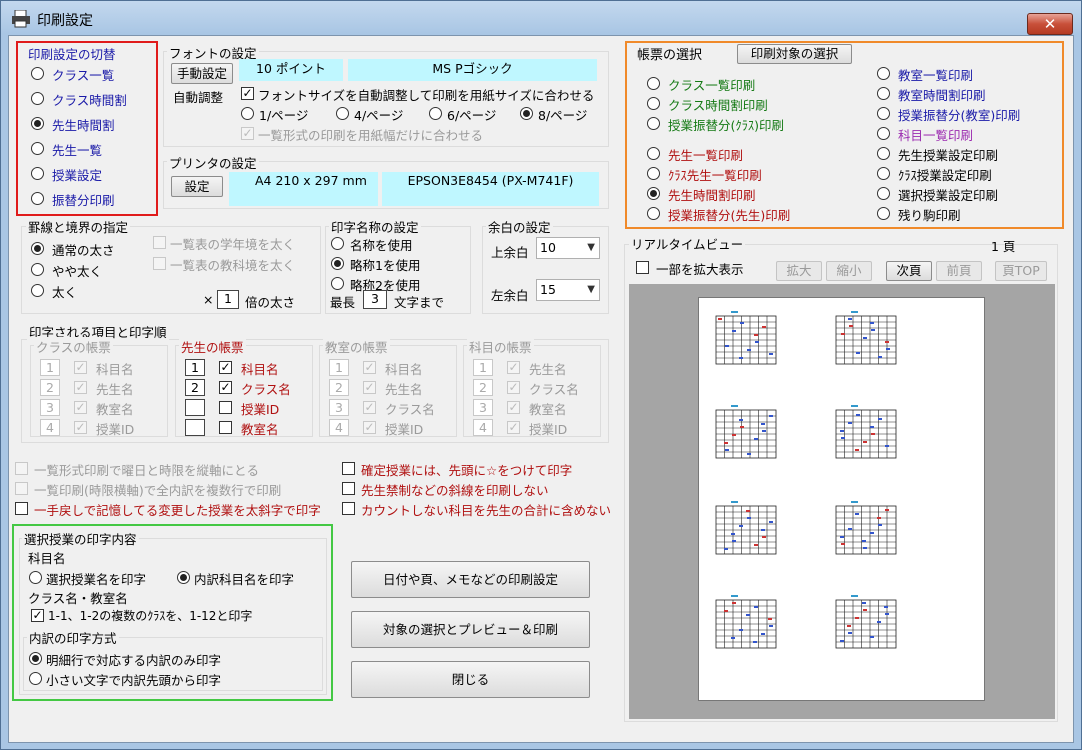 The width and height of the screenshot is (1082, 750). What do you see at coordinates (483, 427) in the screenshot?
I see `subject-order-3: 4` at bounding box center [483, 427].